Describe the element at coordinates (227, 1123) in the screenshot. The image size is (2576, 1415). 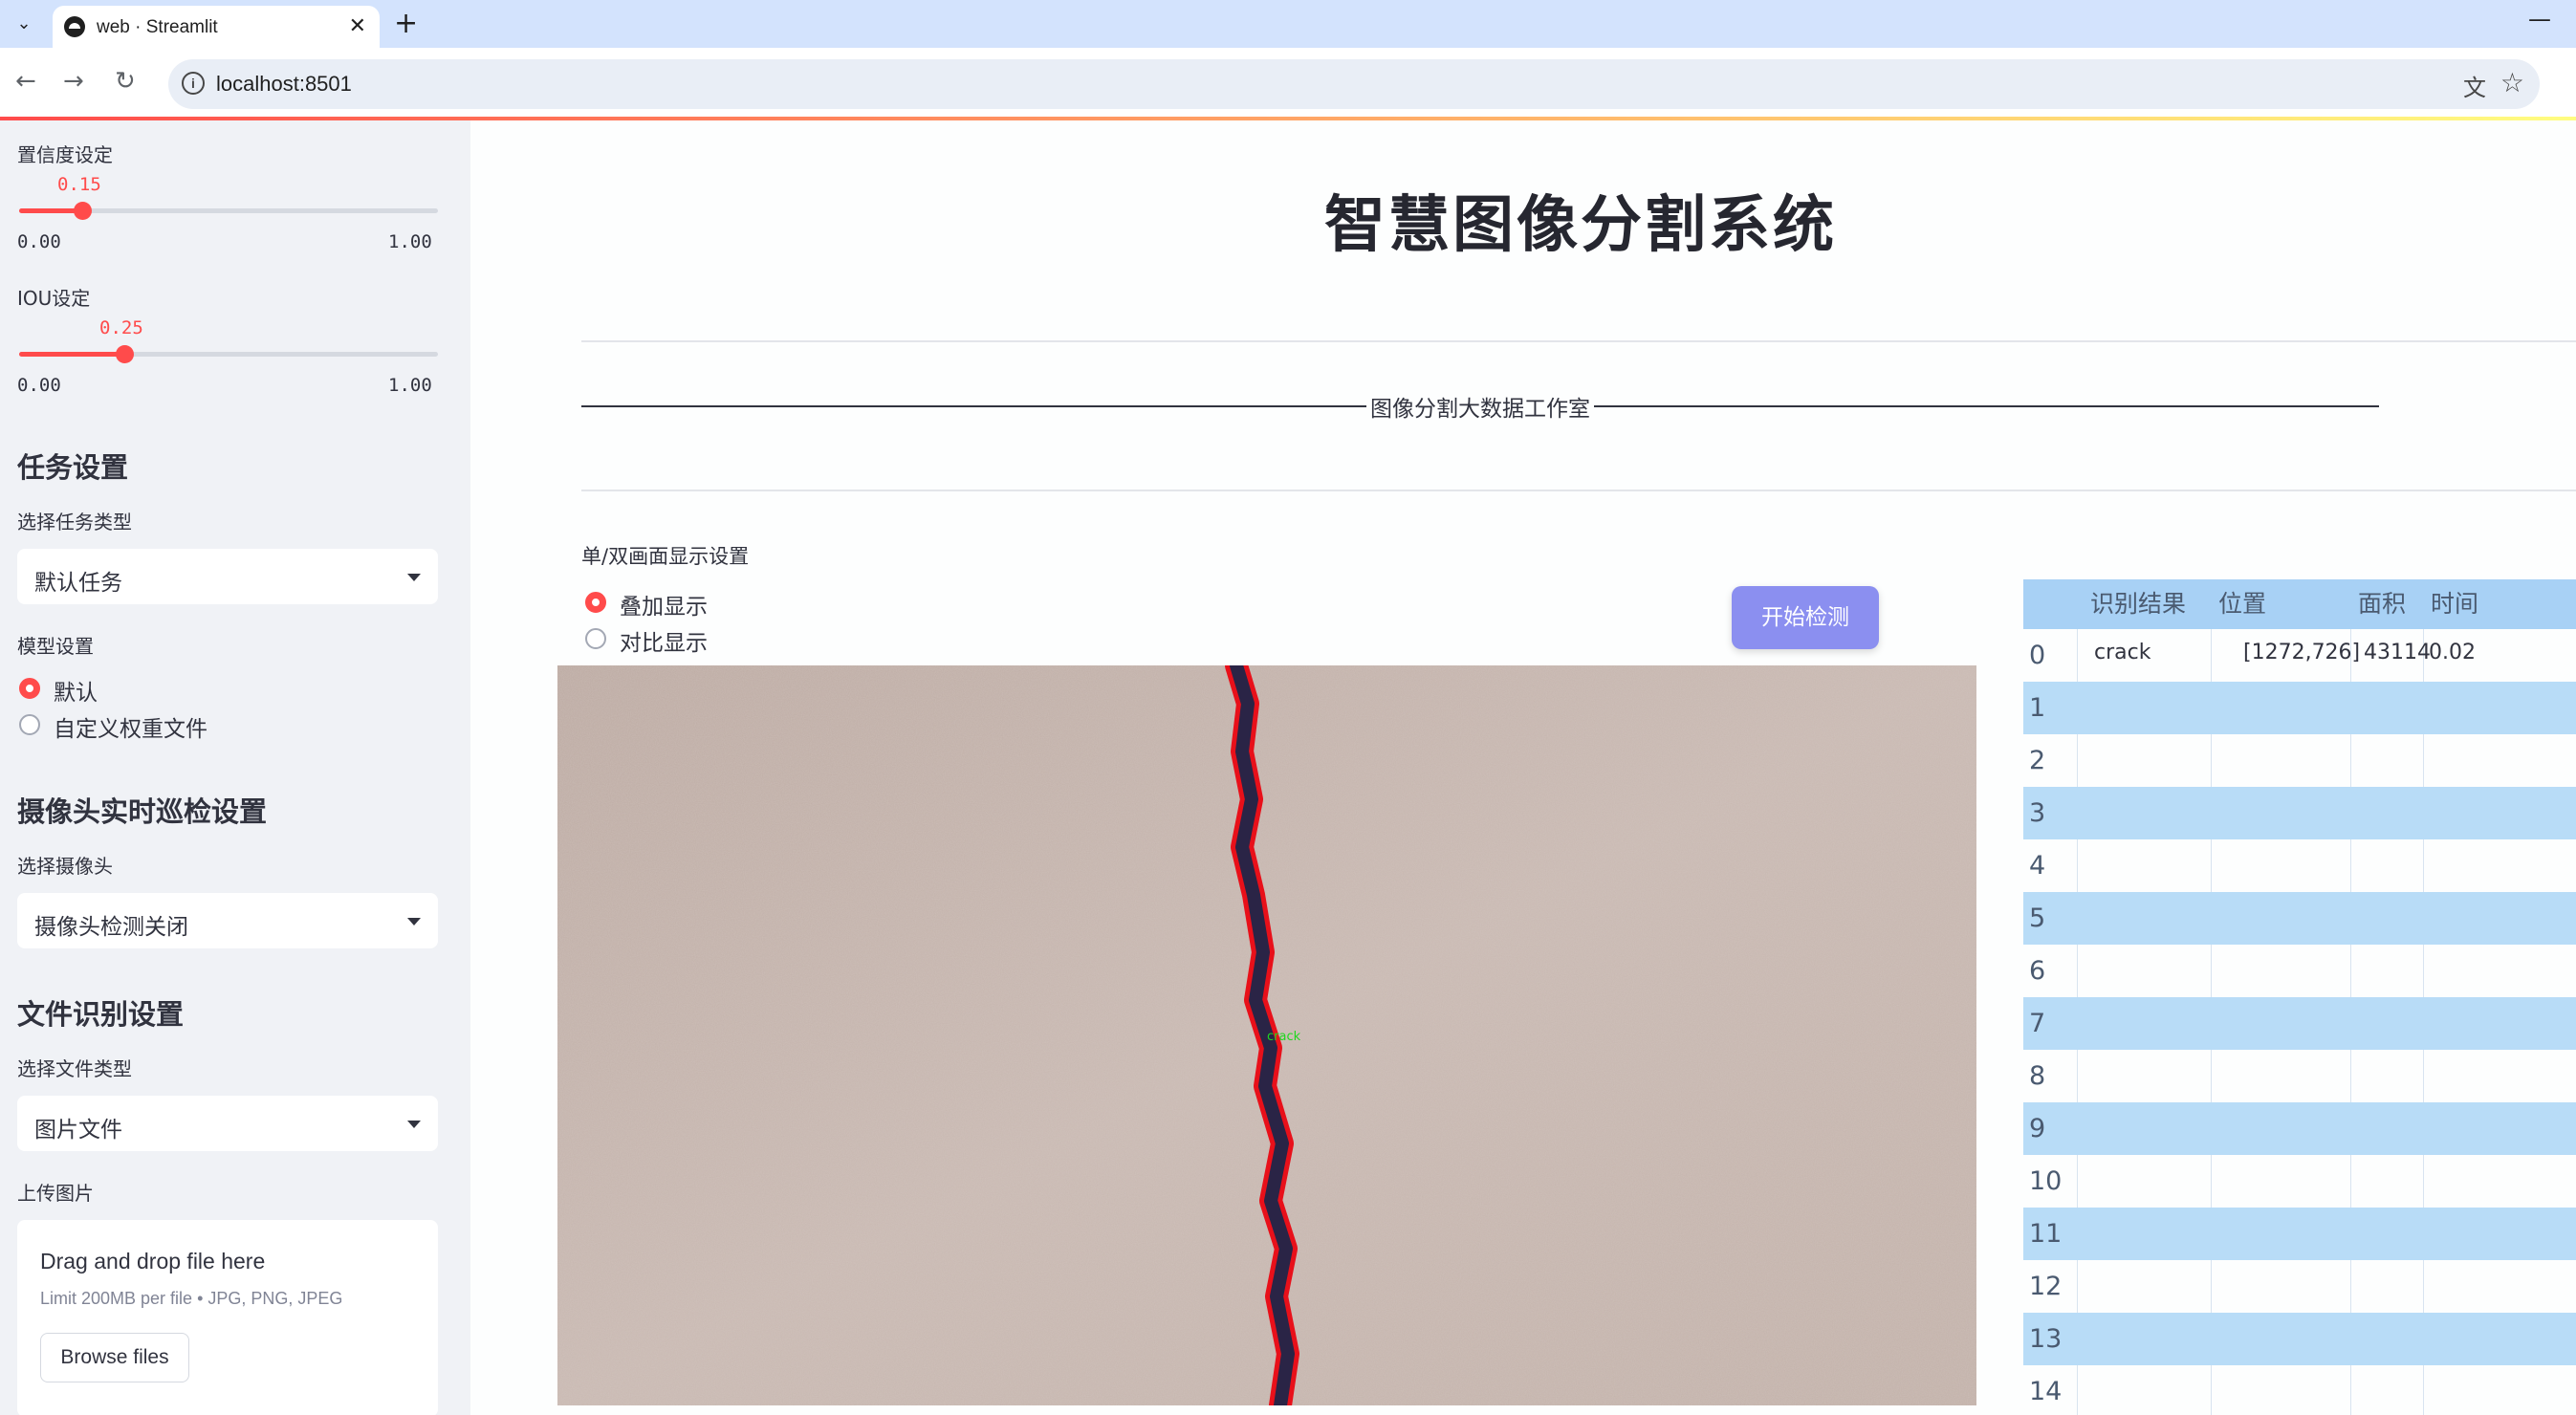
I see `file-type-select: 图片文件` at that location.